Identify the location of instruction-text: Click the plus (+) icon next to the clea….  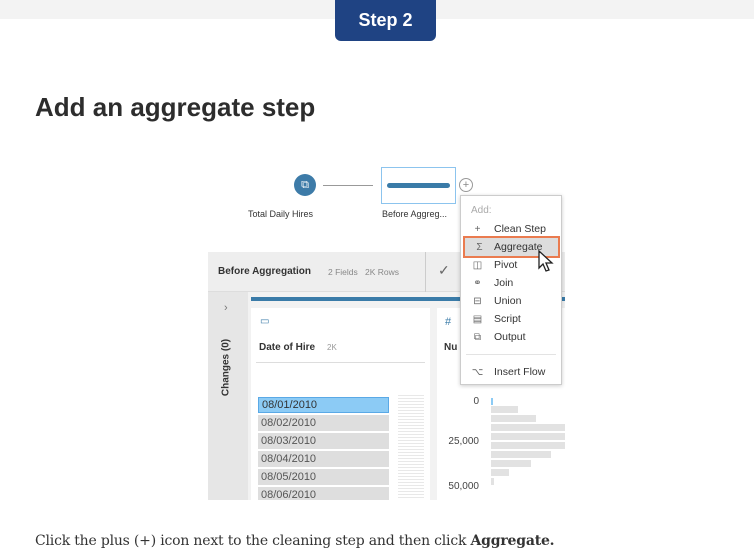
(295, 541).